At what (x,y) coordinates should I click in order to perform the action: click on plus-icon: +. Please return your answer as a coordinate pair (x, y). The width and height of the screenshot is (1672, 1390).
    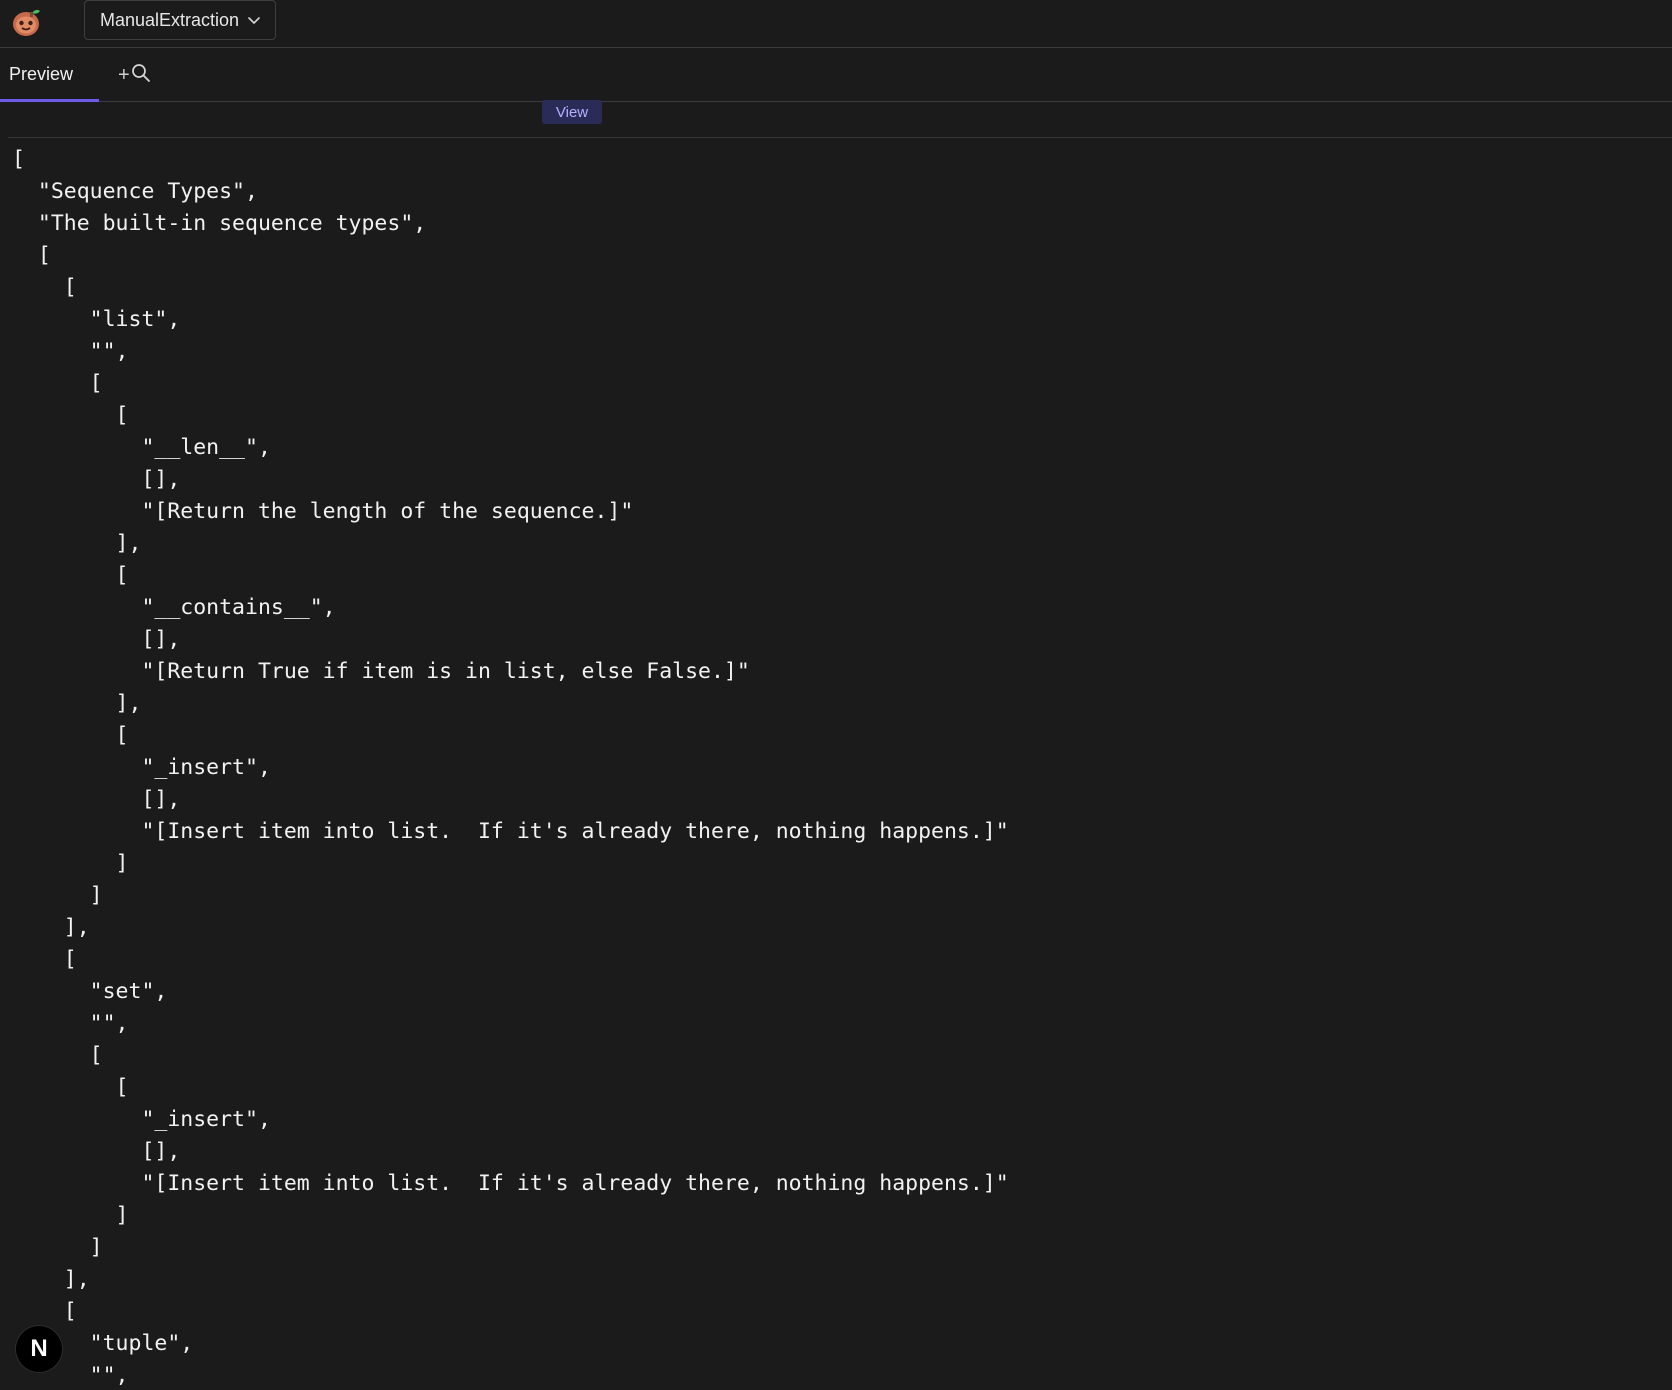
    Looking at the image, I should click on (124, 75).